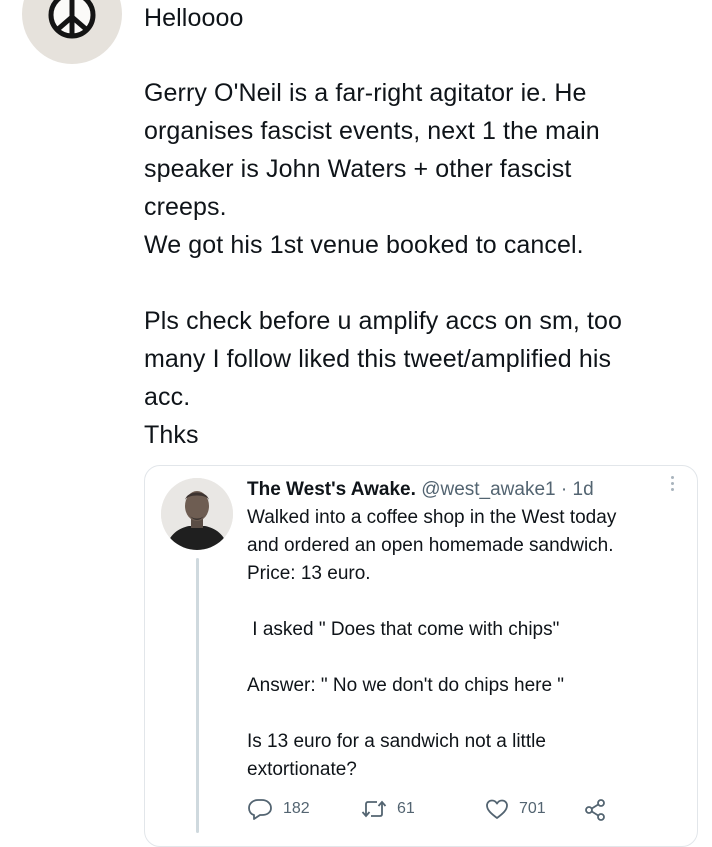  What do you see at coordinates (457, 810) in the screenshot?
I see `tweet-actions: 182 61 701` at bounding box center [457, 810].